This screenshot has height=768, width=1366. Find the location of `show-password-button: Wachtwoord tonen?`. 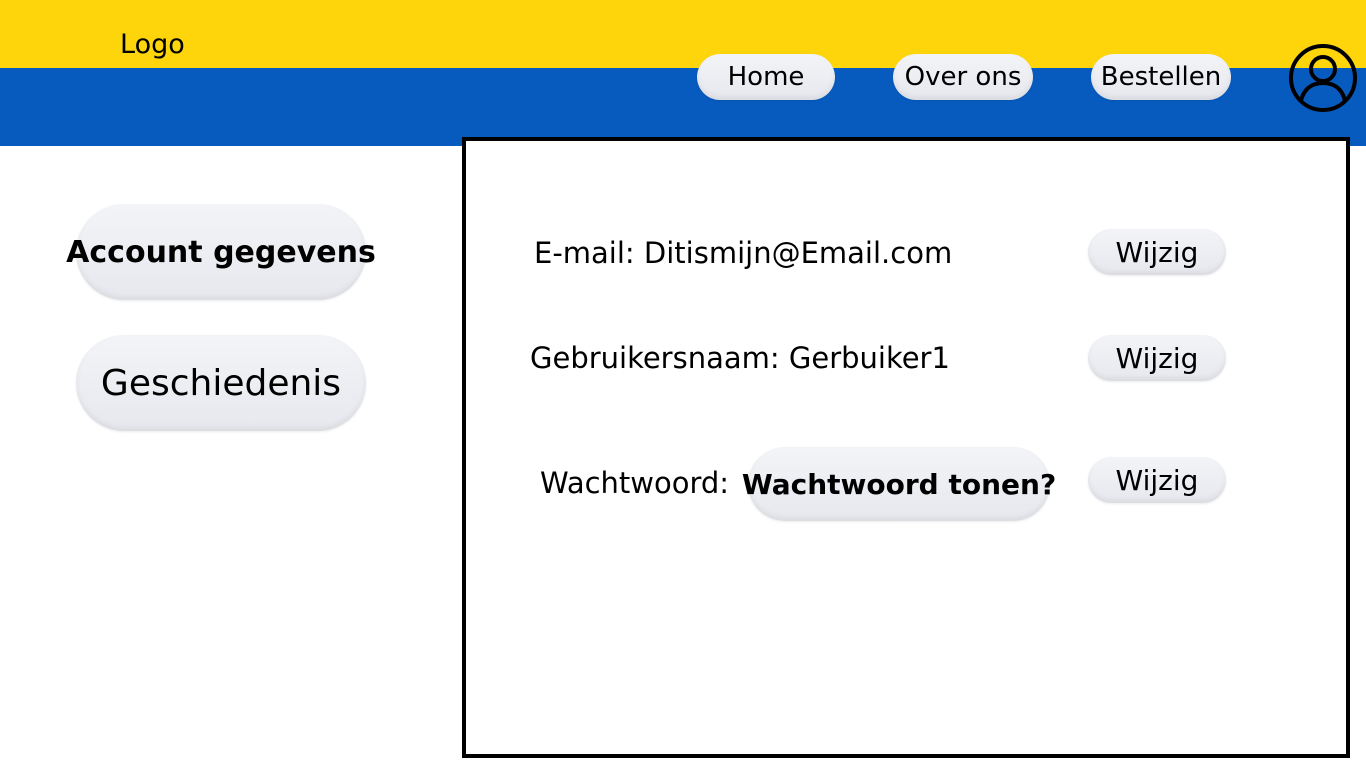

show-password-button: Wachtwoord tonen? is located at coordinates (899, 484).